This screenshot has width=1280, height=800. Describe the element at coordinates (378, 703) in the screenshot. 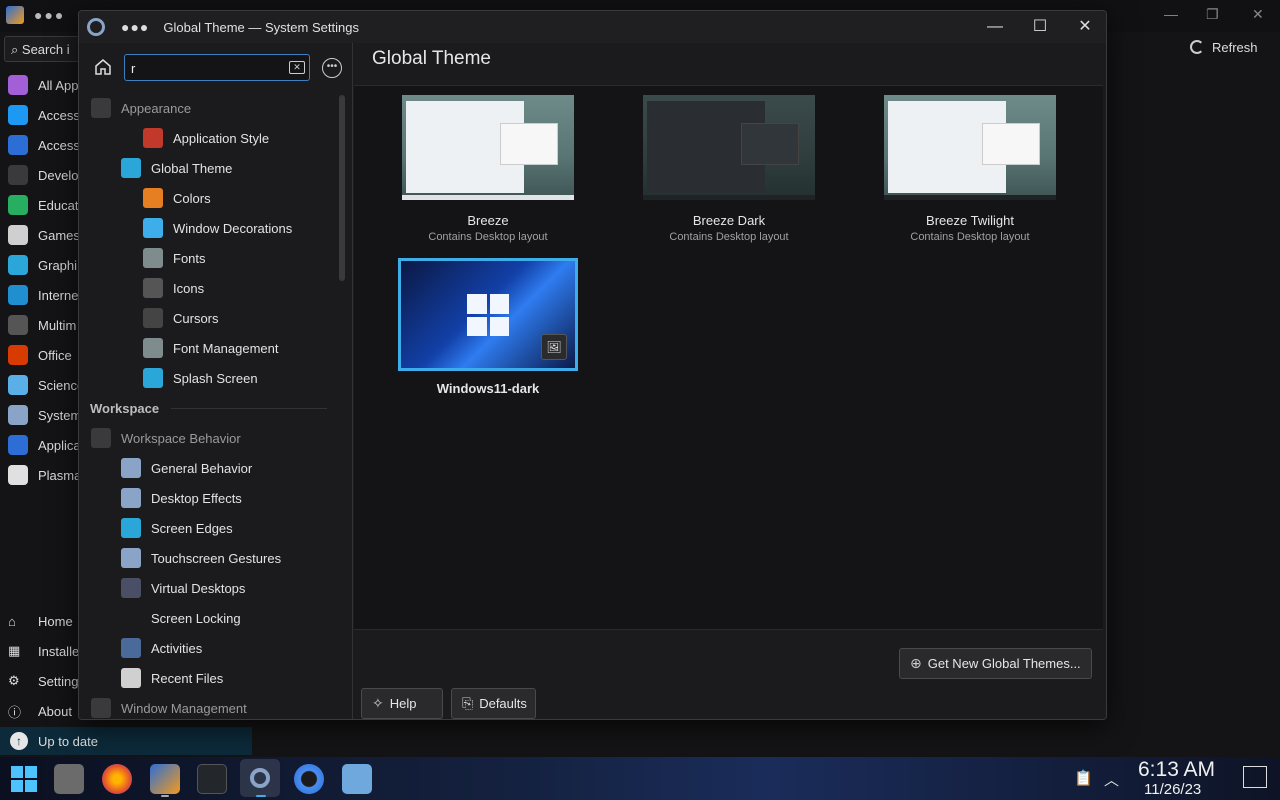

I see `help-icon: ✧` at that location.